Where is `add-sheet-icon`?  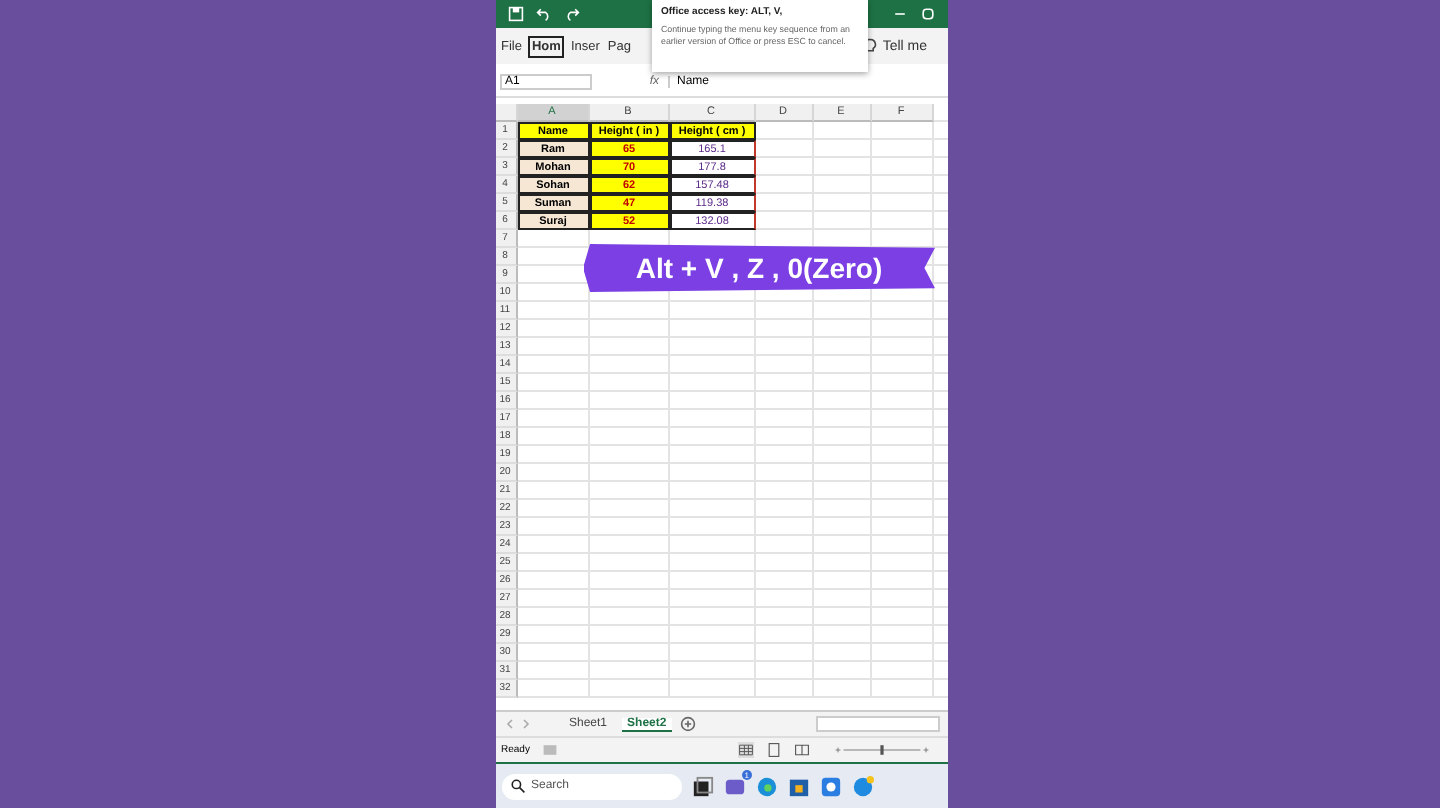
add-sheet-icon is located at coordinates (688, 724).